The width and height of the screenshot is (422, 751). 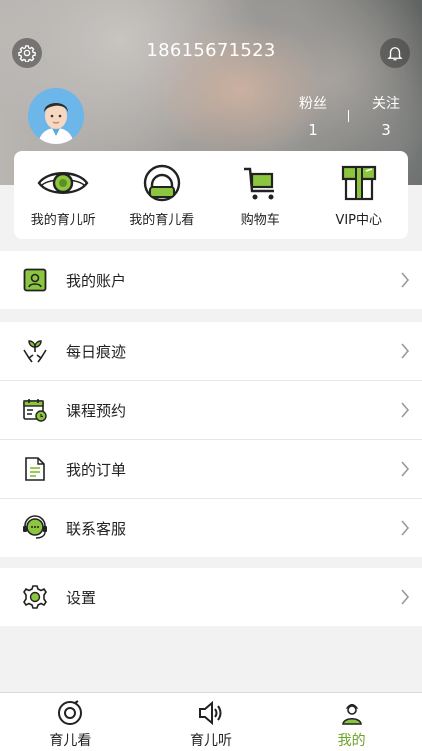 I want to click on quick-item-vip: VIP中心, so click(x=359, y=195).